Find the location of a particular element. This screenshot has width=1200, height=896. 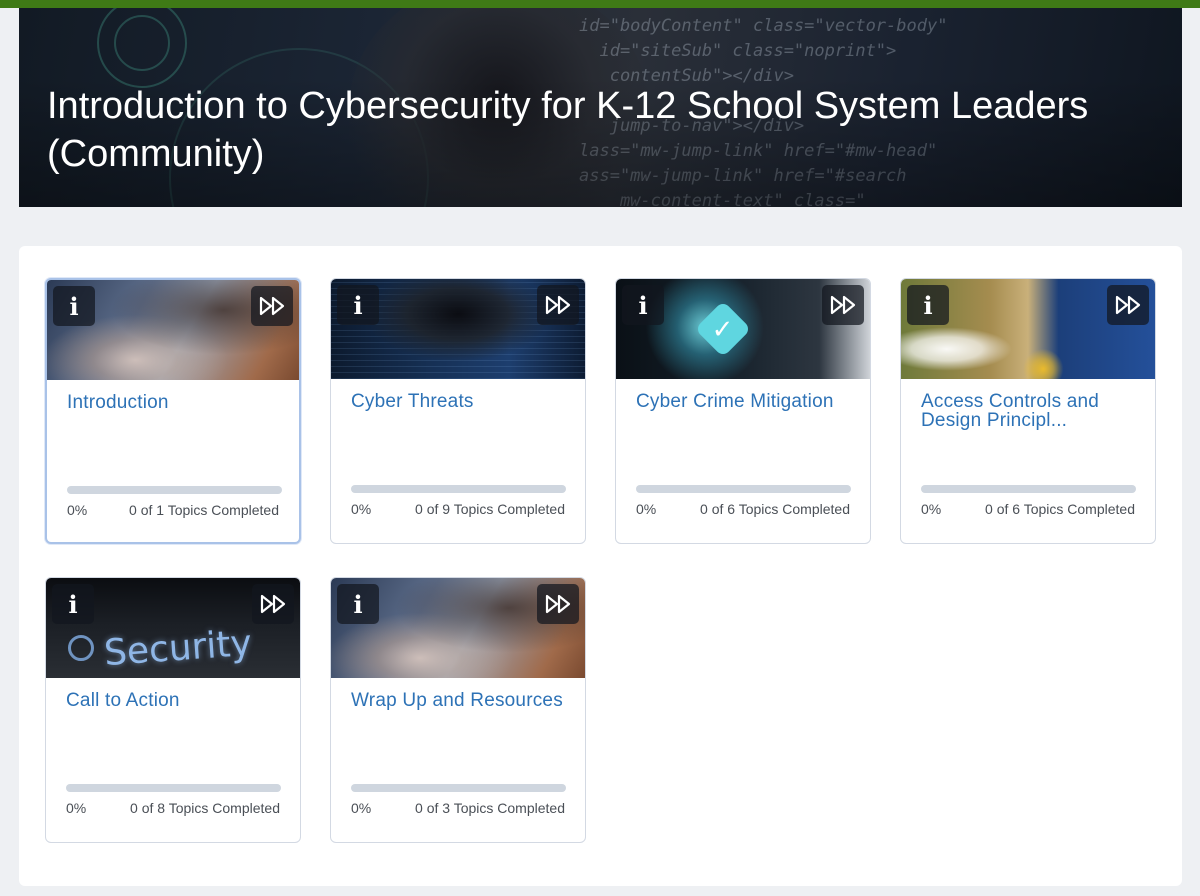

unit-title-link: Introduction is located at coordinates (177, 402).